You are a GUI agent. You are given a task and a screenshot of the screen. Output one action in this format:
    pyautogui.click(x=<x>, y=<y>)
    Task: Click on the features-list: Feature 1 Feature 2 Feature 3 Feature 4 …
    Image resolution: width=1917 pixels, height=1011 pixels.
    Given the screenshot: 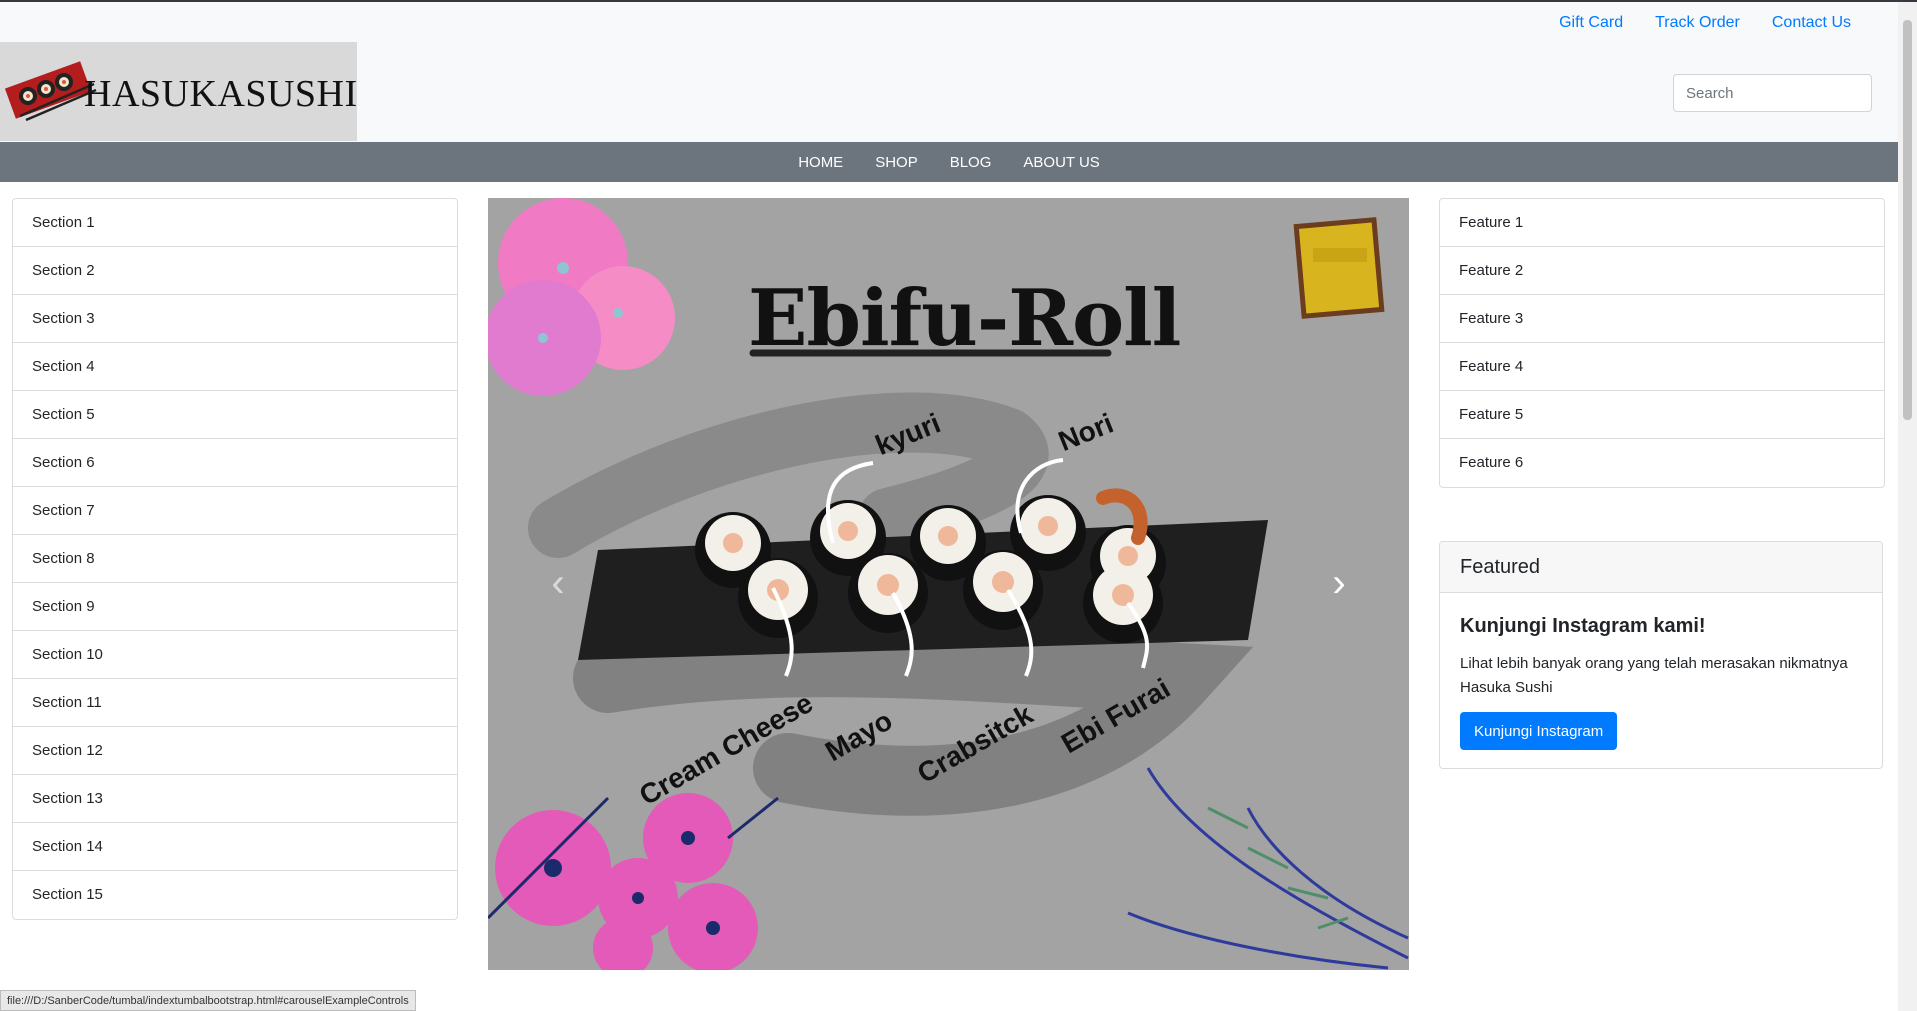 What is the action you would take?
    pyautogui.click(x=1662, y=343)
    